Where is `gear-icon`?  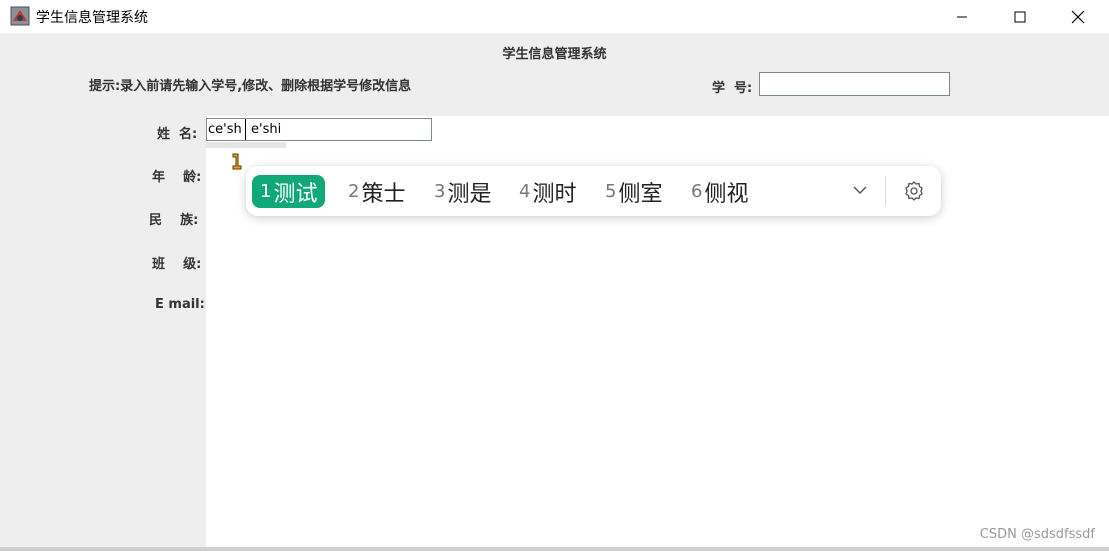 gear-icon is located at coordinates (914, 193).